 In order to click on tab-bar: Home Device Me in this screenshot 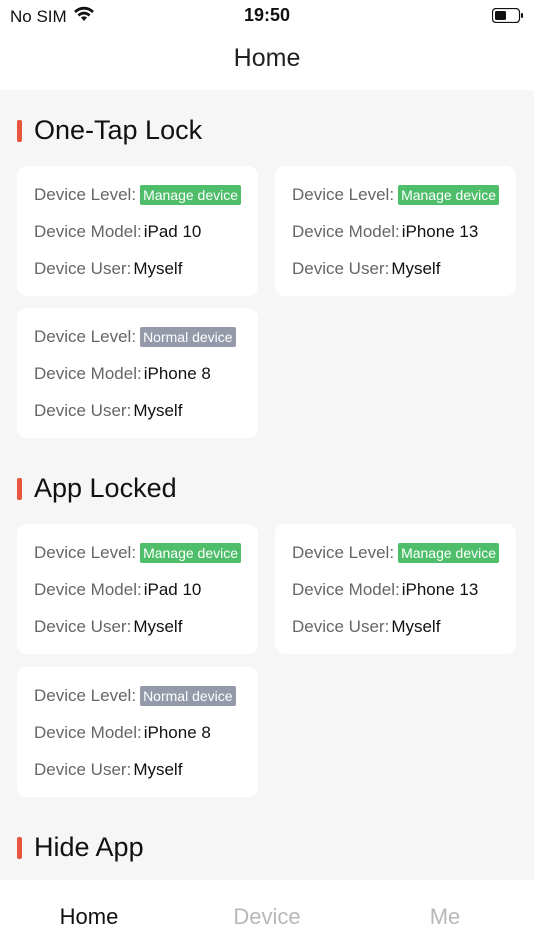, I will do `click(267, 915)`.